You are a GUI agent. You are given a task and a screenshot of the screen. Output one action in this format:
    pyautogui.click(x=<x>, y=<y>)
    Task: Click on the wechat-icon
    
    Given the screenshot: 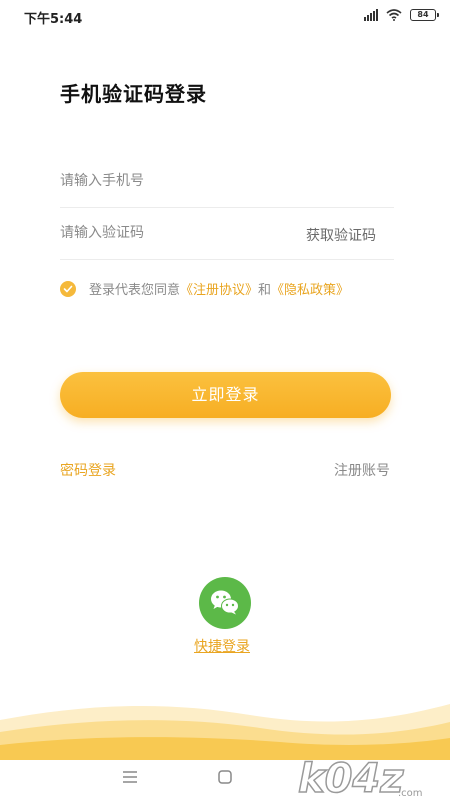 What is the action you would take?
    pyautogui.click(x=225, y=602)
    